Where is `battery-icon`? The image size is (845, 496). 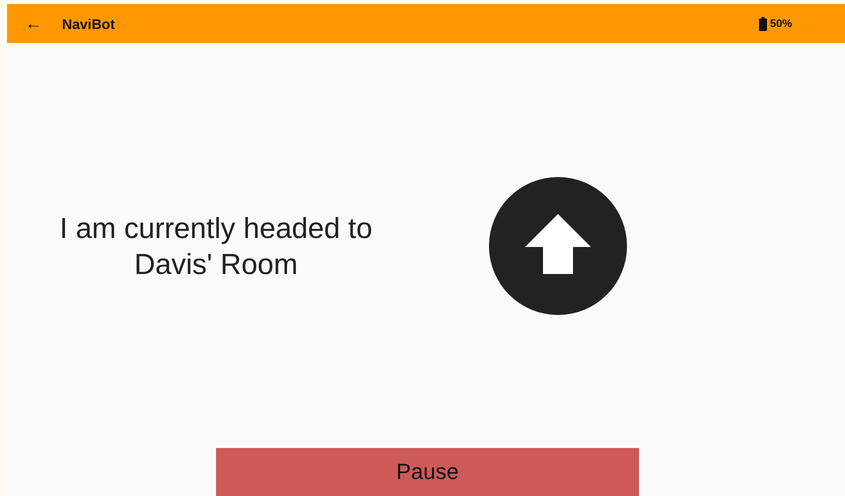 battery-icon is located at coordinates (762, 23).